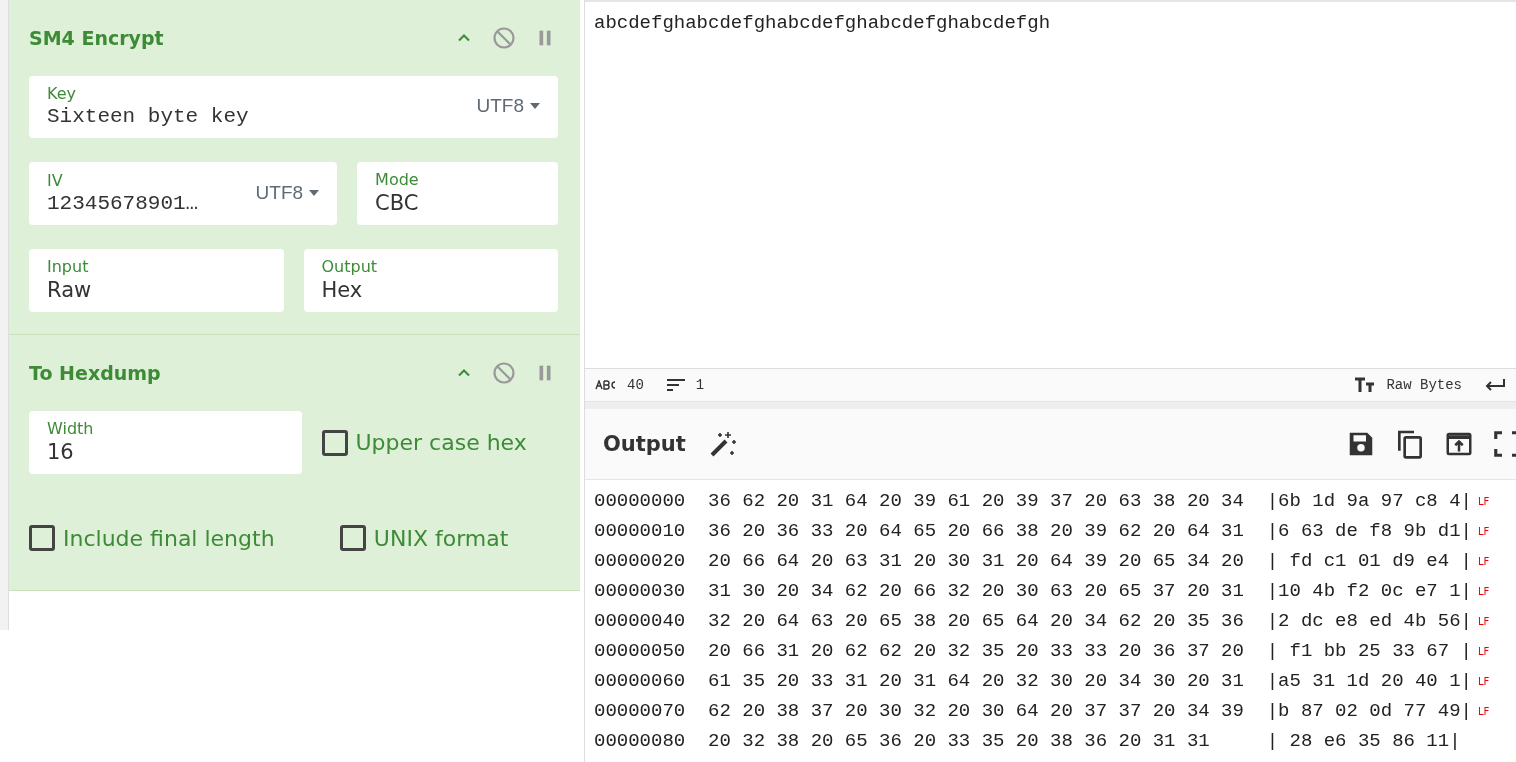 The width and height of the screenshot is (1516, 762). What do you see at coordinates (1504, 444) in the screenshot?
I see `fullscreen-icon` at bounding box center [1504, 444].